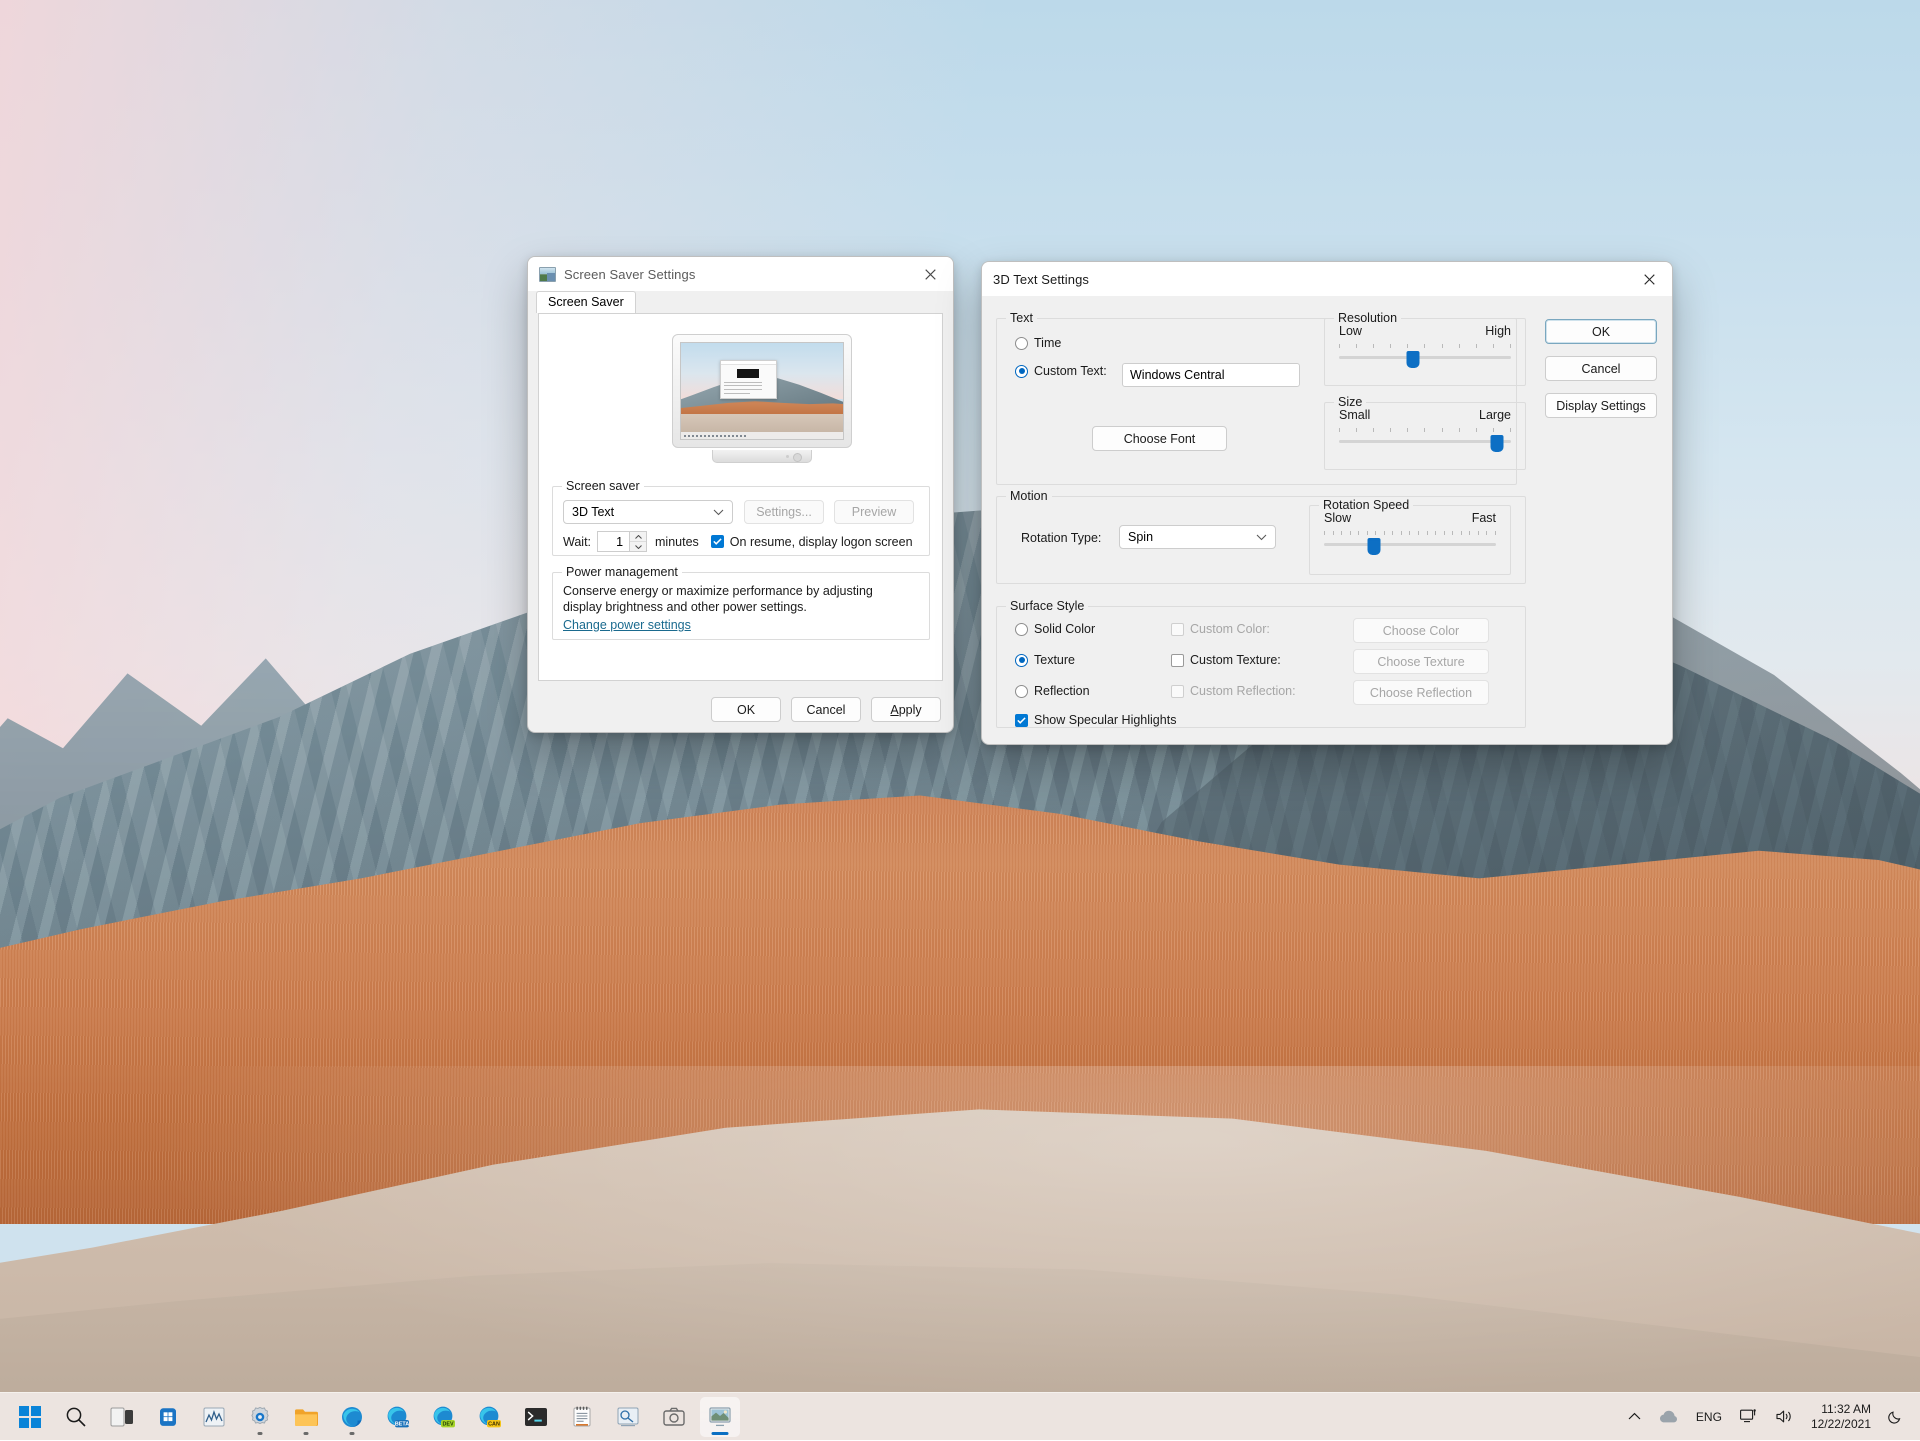 The height and width of the screenshot is (1441, 1920). I want to click on custom-text-radio-row: Custom Text:, so click(1061, 371).